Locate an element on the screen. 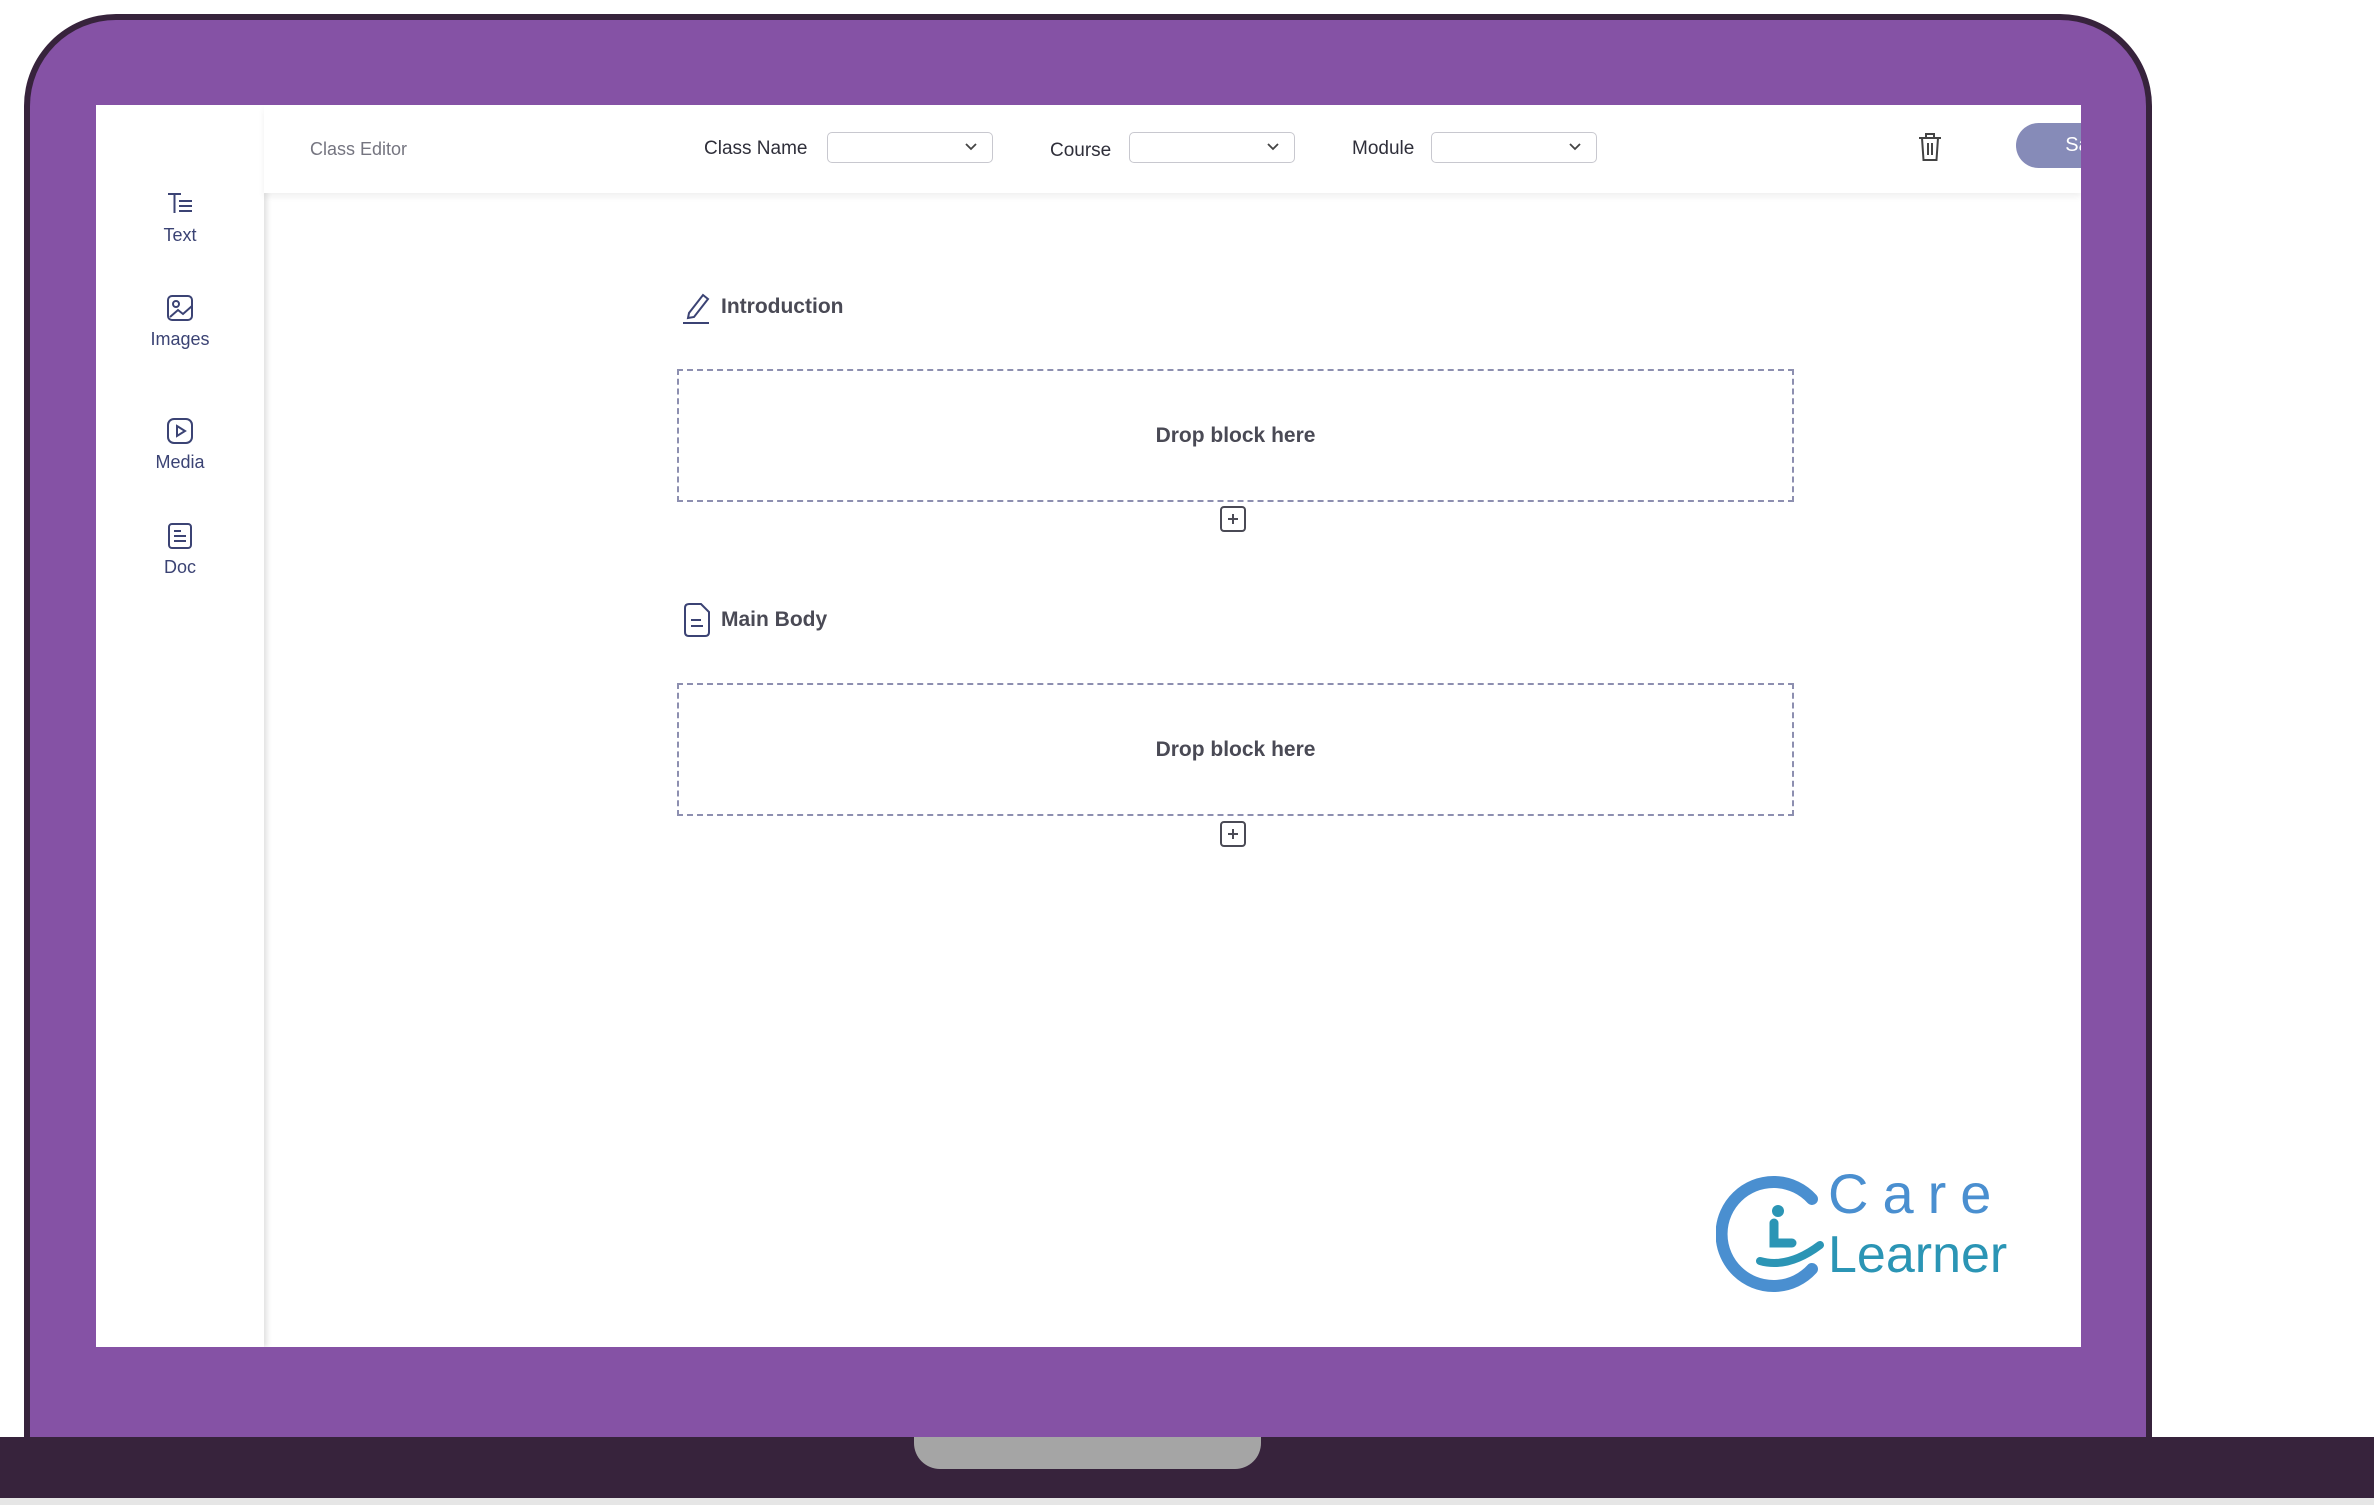 The height and width of the screenshot is (1505, 2374). logo-text-care: Care is located at coordinates (1917, 1193).